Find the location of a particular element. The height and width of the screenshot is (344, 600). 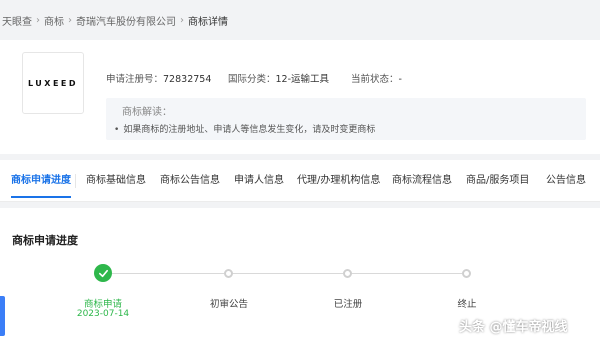

breadcrumb: 天眼查 › 商标 › 奇瑞汽车股份有限公司 › 商标详情 is located at coordinates (300, 20).